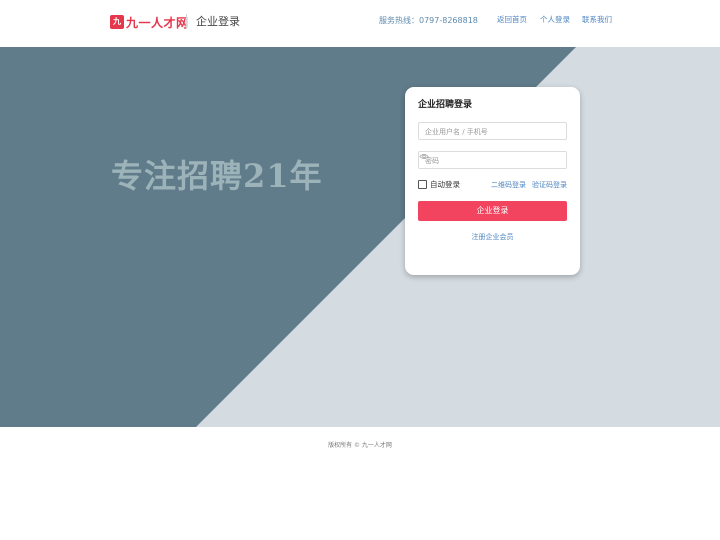 The image size is (720, 540). I want to click on register-link-text: 注册企业会员, so click(493, 237).